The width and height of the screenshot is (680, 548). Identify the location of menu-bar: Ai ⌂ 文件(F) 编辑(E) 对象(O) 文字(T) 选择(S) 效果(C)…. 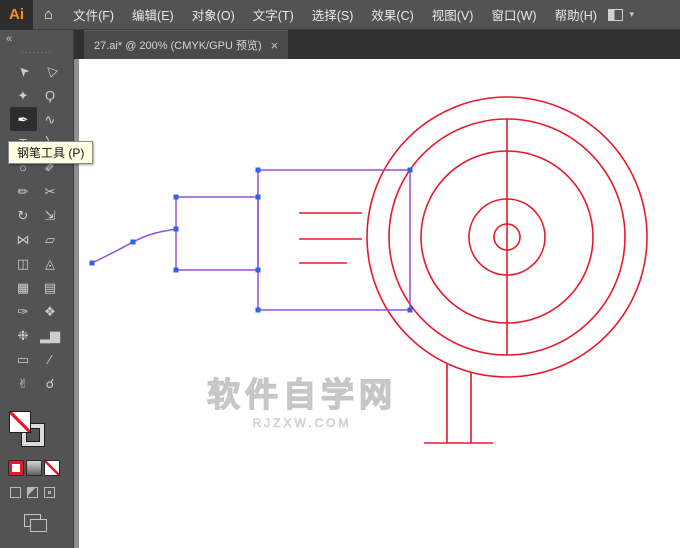
(340, 15).